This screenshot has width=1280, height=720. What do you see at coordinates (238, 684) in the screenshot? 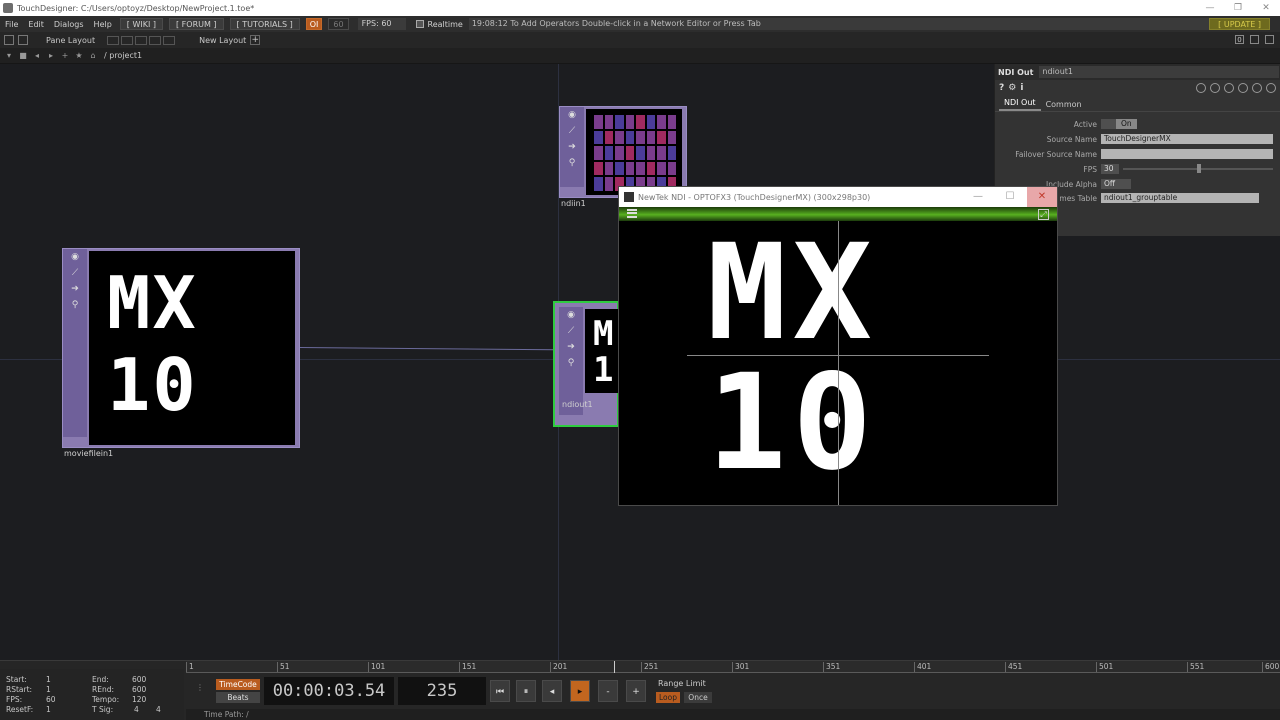
I see `timecode-toggle: TimeCode` at bounding box center [238, 684].